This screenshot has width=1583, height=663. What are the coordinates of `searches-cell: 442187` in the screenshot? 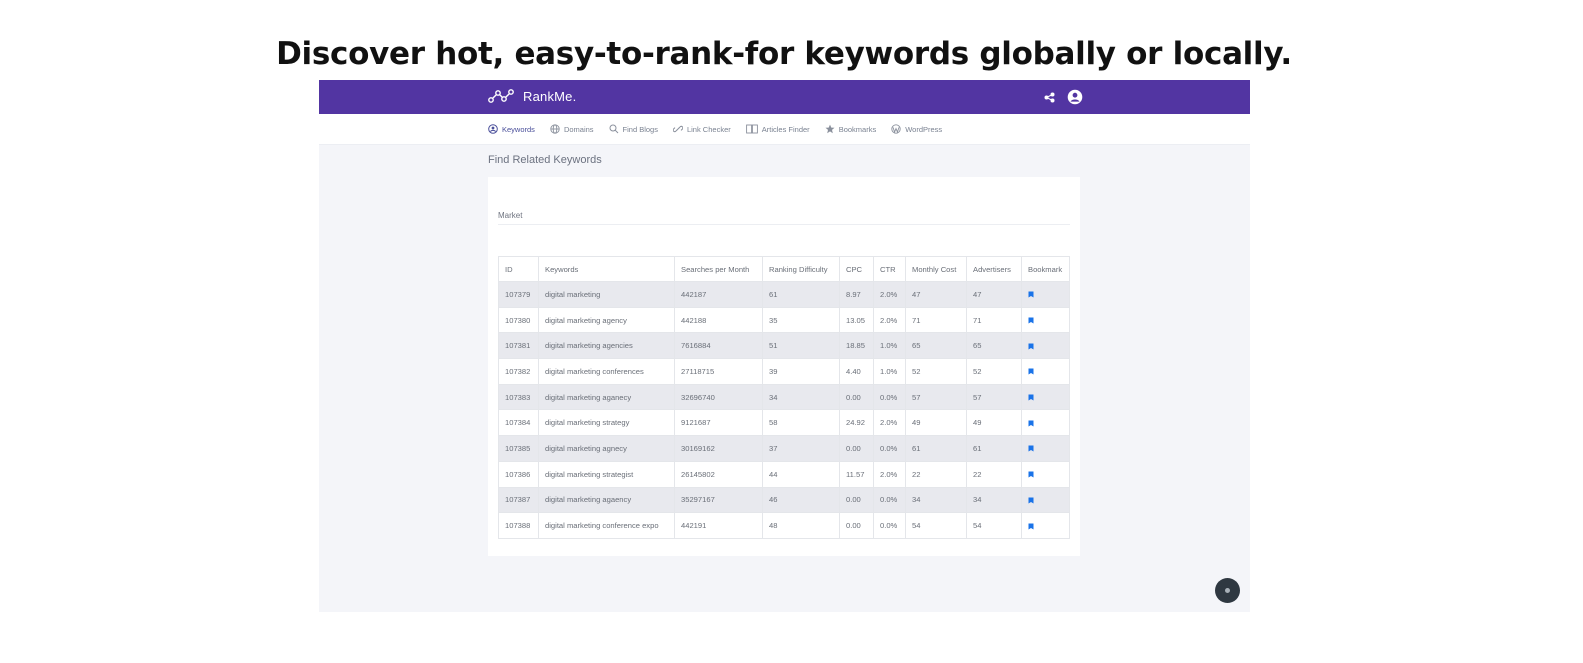 It's located at (718, 294).